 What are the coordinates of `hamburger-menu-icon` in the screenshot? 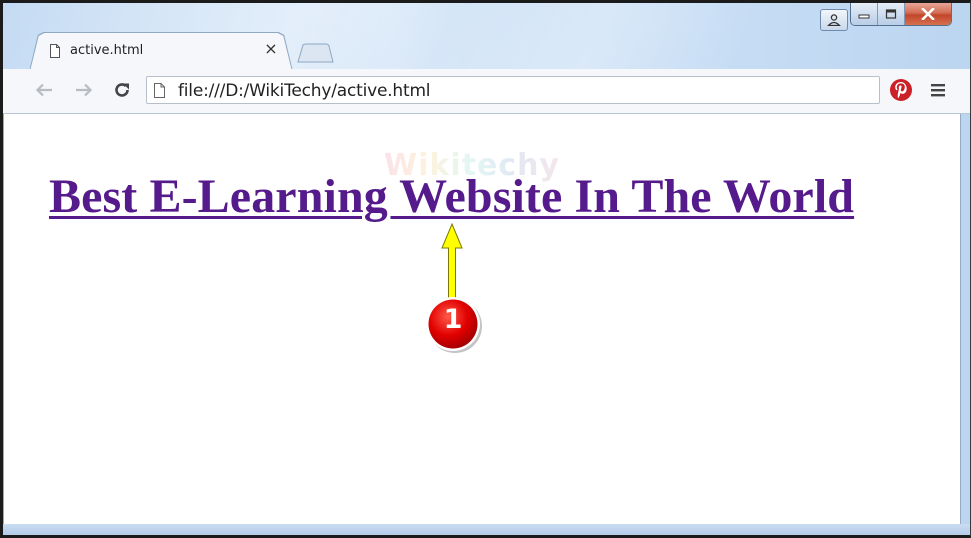 It's located at (938, 90).